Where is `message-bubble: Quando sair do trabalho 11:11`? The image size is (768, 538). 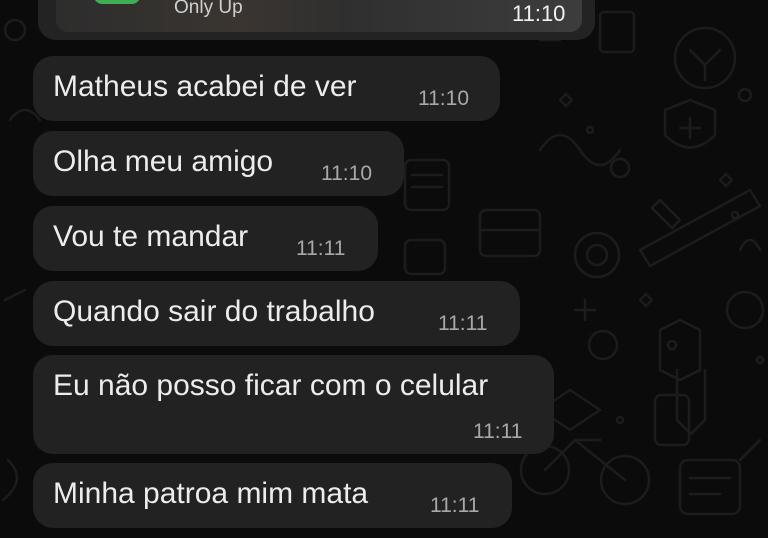 message-bubble: Quando sair do trabalho 11:11 is located at coordinates (276, 313).